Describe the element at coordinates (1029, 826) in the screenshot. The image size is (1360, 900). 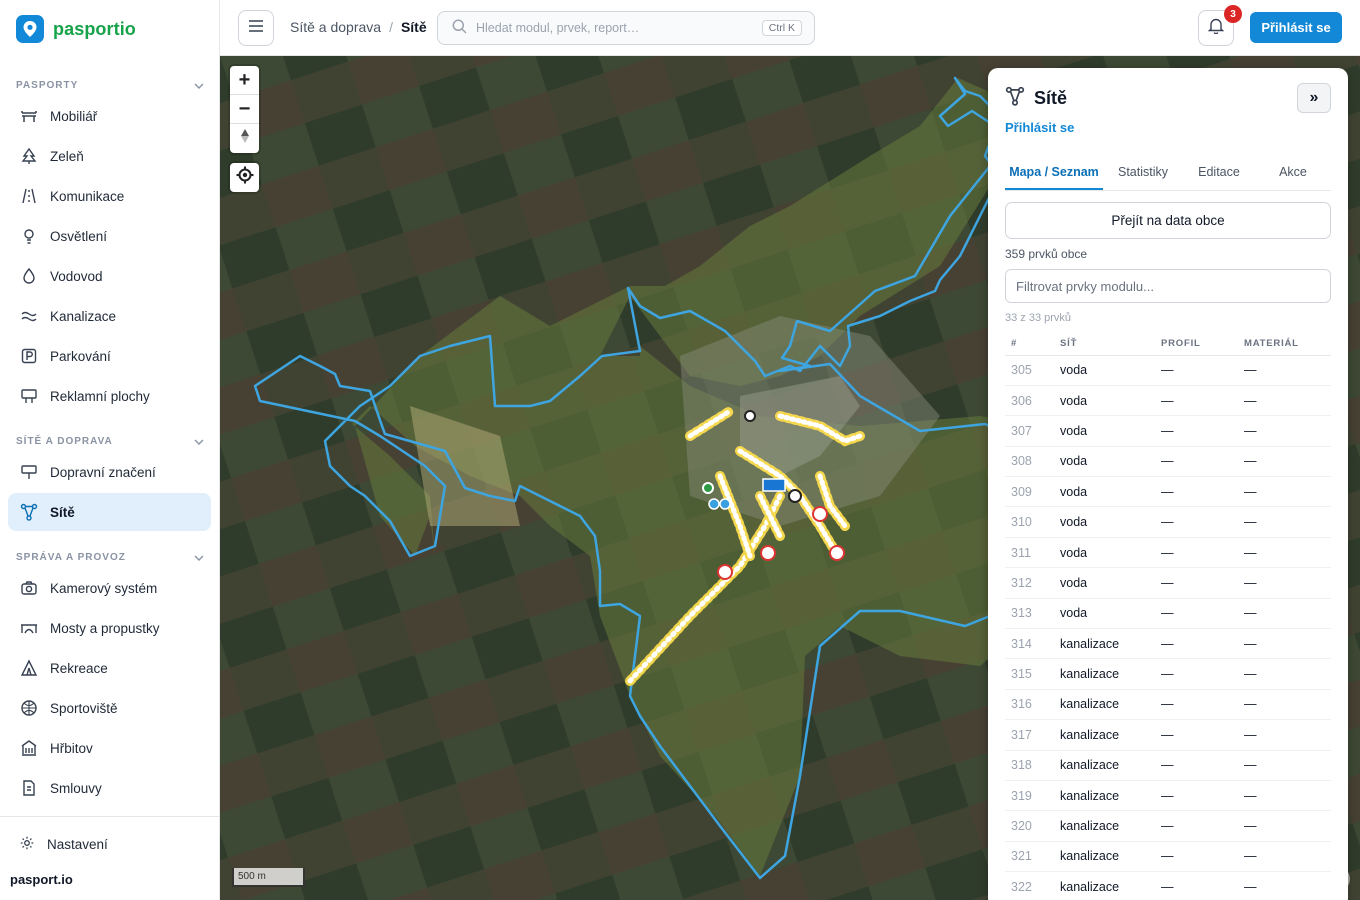
I see `row-id: 320` at that location.